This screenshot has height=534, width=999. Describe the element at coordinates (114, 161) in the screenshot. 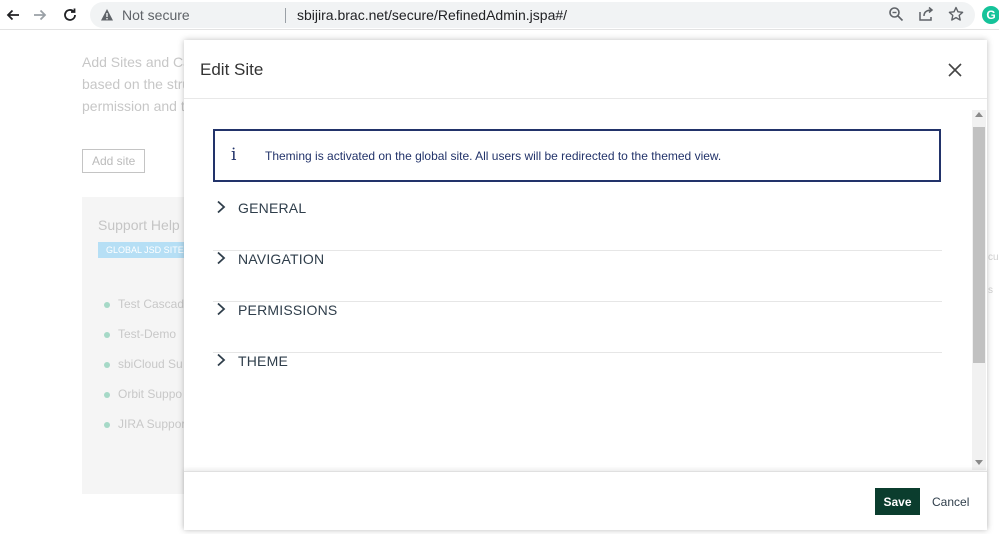

I see `add-site-button: Add site` at that location.